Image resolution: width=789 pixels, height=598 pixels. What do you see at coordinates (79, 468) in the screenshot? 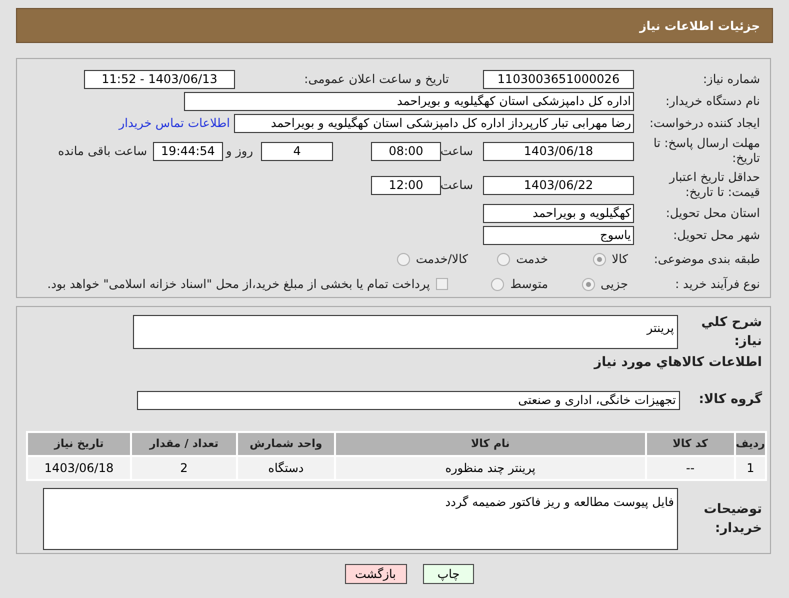
I see `table-cell: 1403/06/18` at bounding box center [79, 468].